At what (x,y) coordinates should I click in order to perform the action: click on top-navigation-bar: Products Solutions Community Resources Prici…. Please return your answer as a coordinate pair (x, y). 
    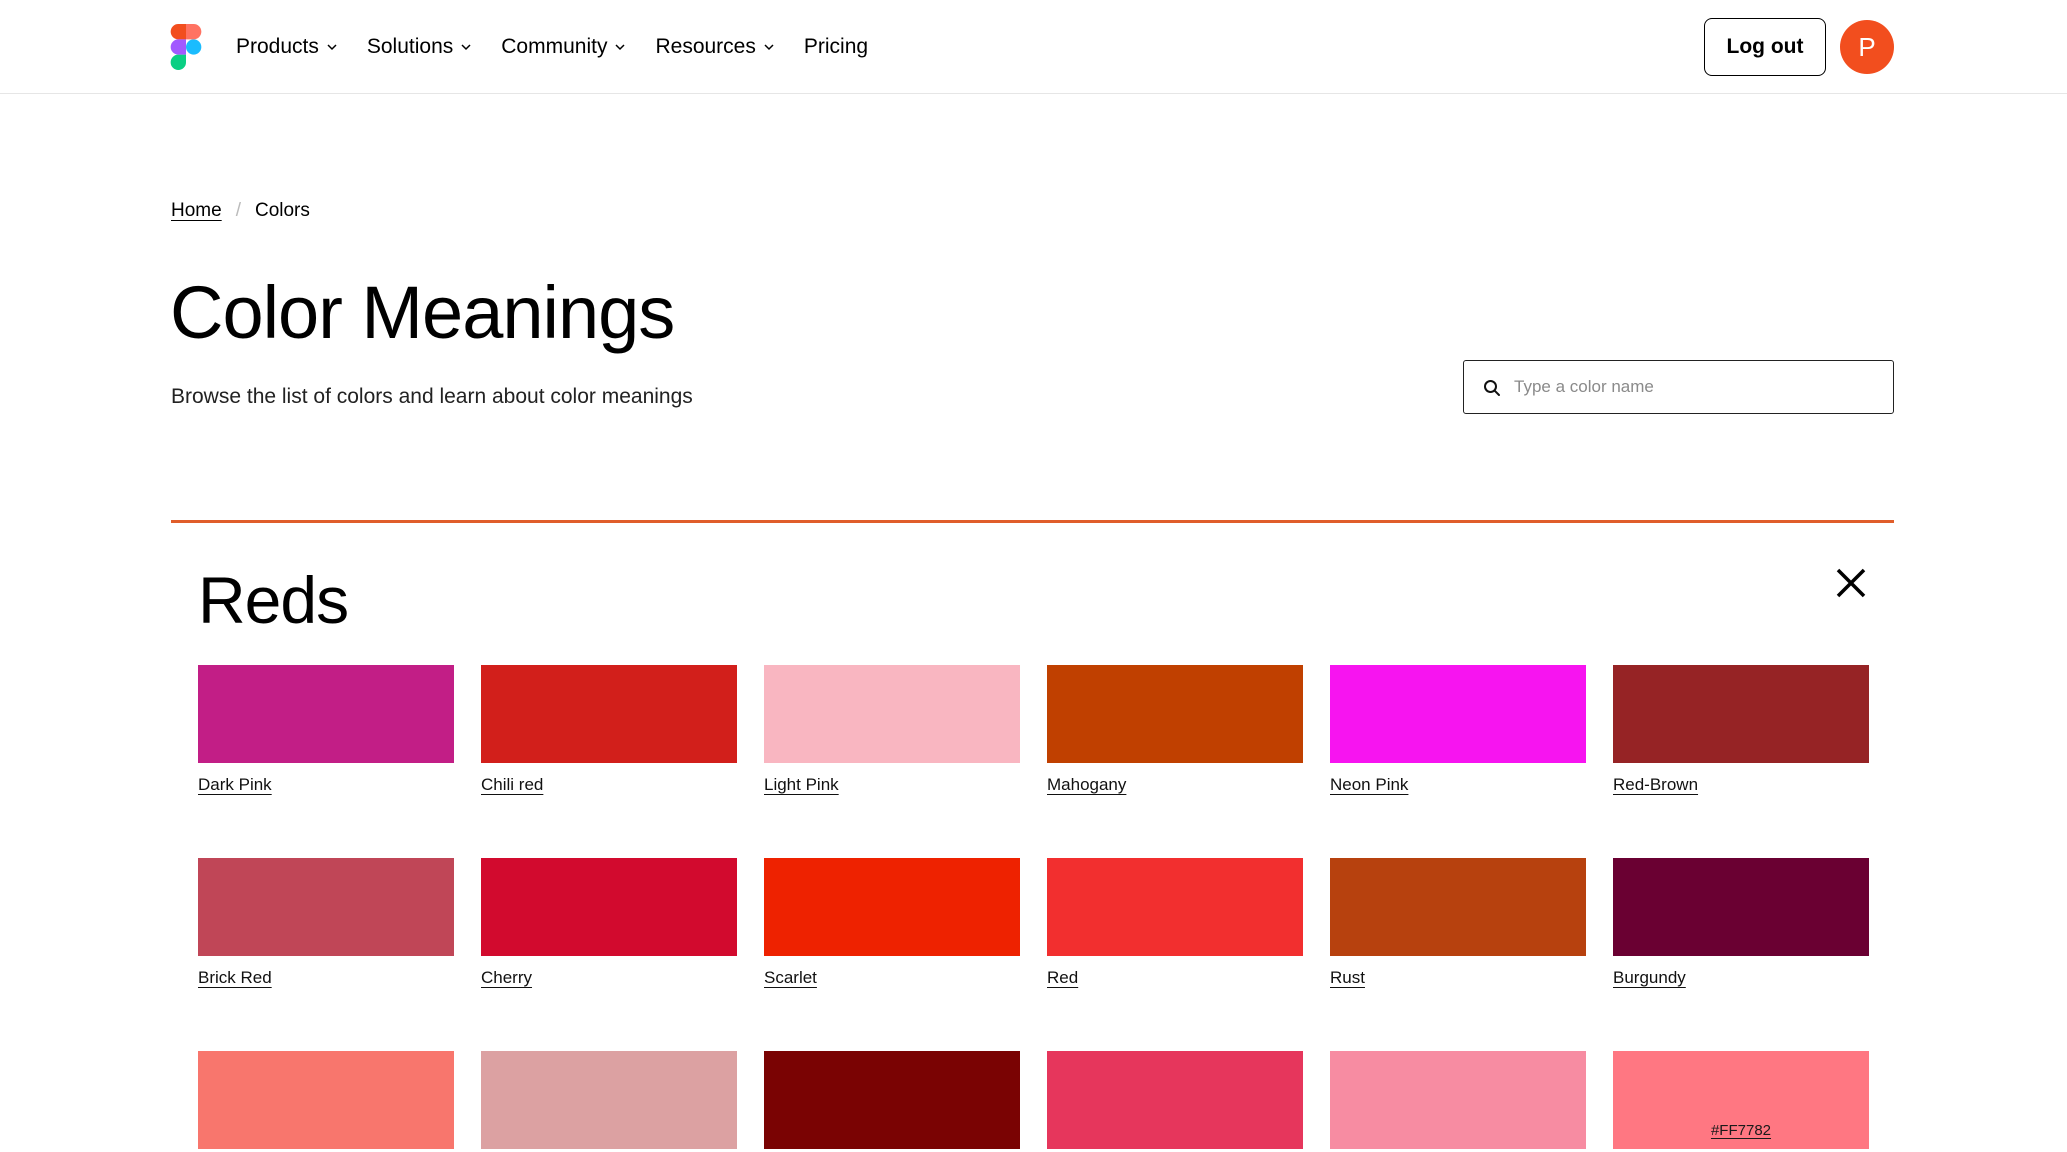
    Looking at the image, I should click on (1033, 47).